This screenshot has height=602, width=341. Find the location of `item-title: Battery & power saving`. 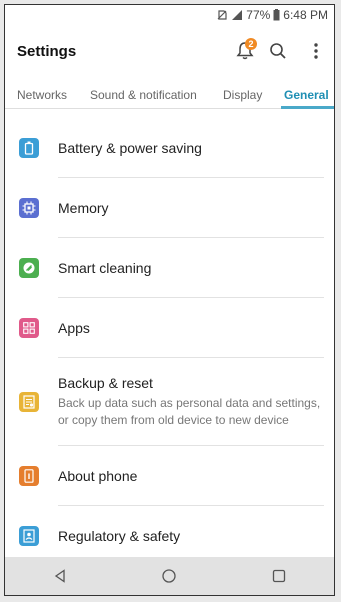

item-title: Battery & power saving is located at coordinates (130, 148).